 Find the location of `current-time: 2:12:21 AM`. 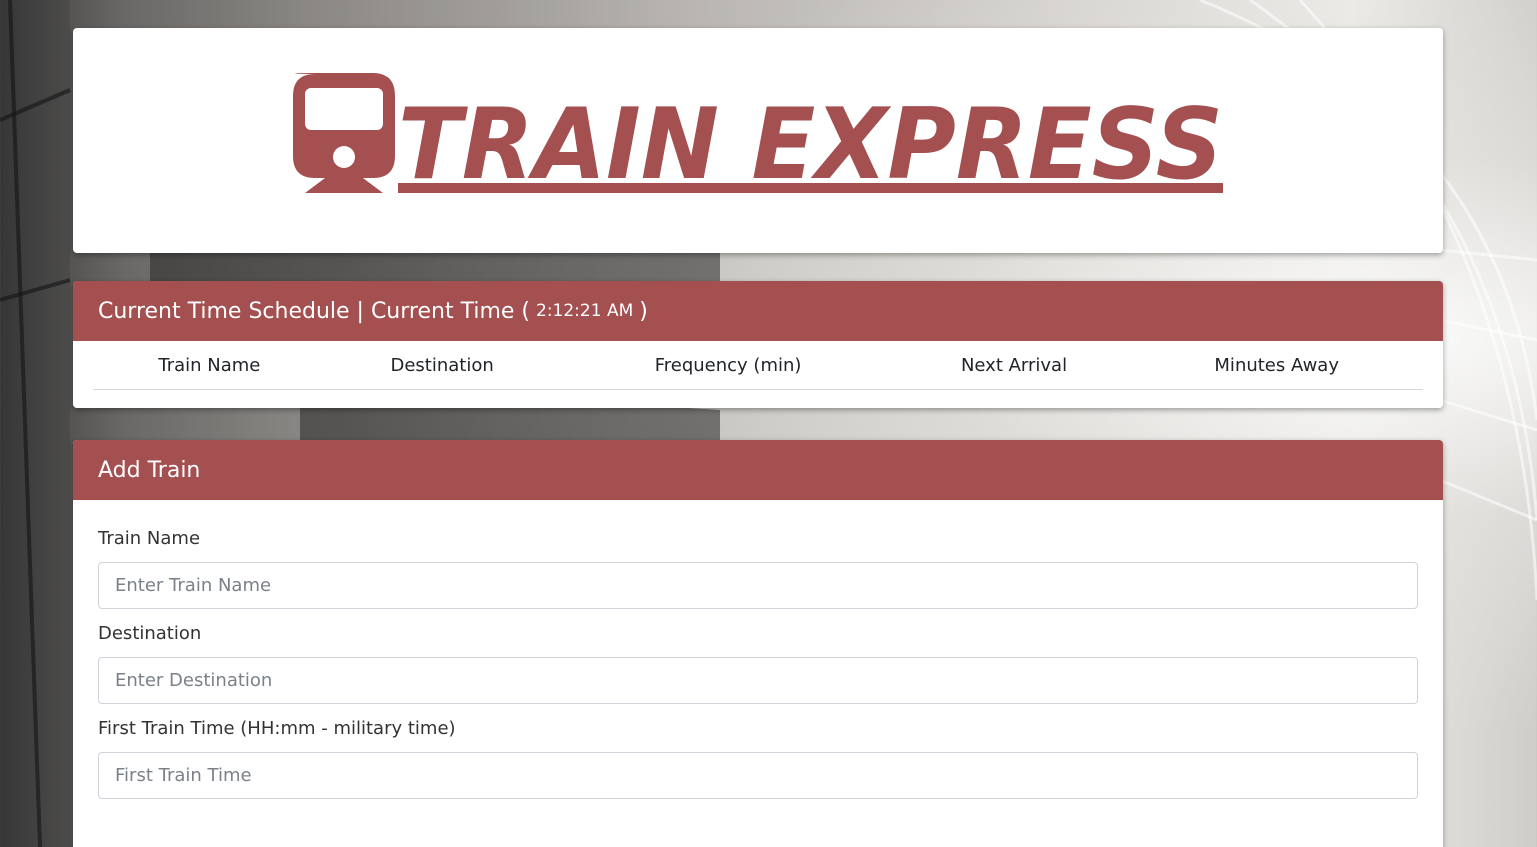

current-time: 2:12:21 AM is located at coordinates (585, 311).